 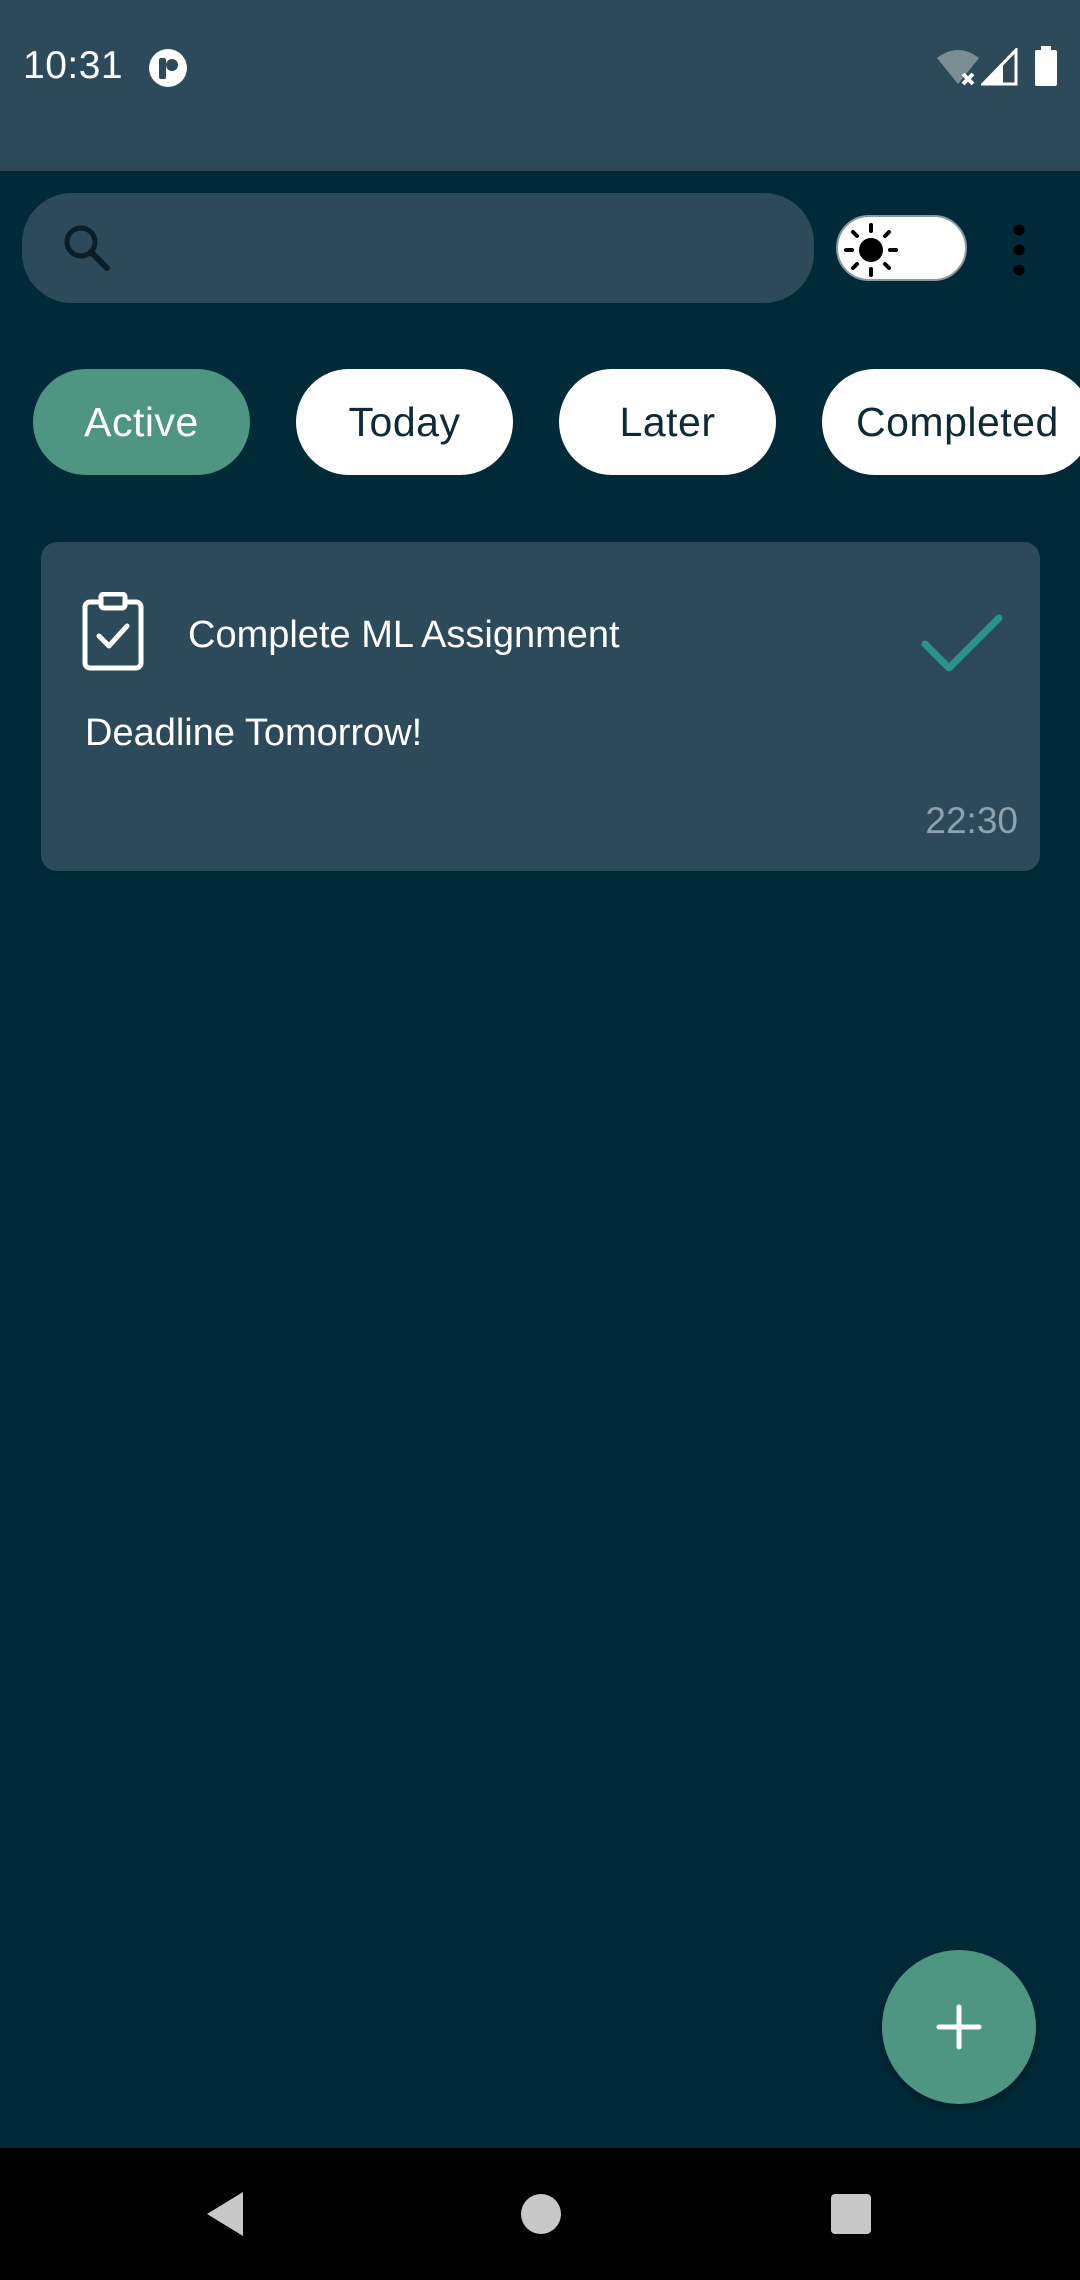 What do you see at coordinates (141, 422) in the screenshot?
I see `chip-active: Active` at bounding box center [141, 422].